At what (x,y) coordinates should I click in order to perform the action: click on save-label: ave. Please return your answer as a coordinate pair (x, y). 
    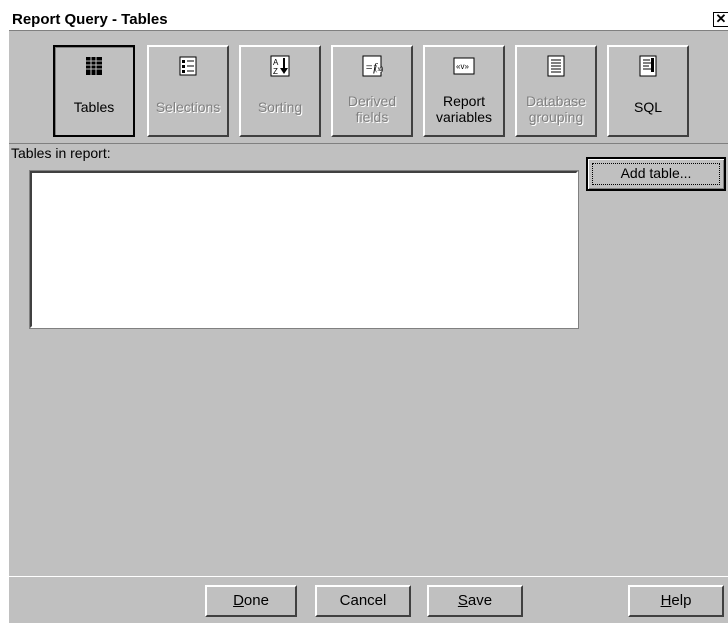
    Looking at the image, I should click on (480, 600).